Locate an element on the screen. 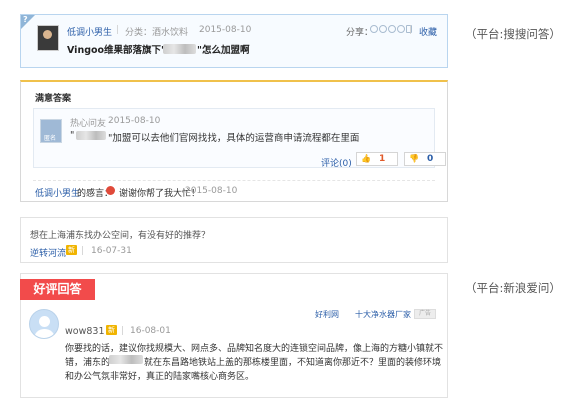 The height and width of the screenshot is (416, 583). ad-link: 十大净水器厂家 is located at coordinates (383, 314).